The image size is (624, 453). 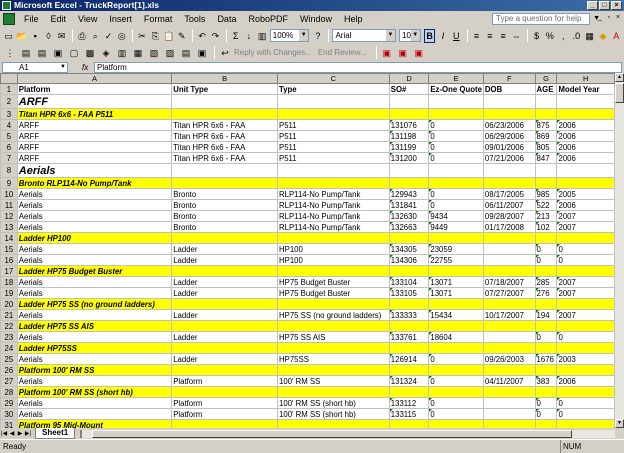 I want to click on row-header: 10, so click(x=9, y=194).